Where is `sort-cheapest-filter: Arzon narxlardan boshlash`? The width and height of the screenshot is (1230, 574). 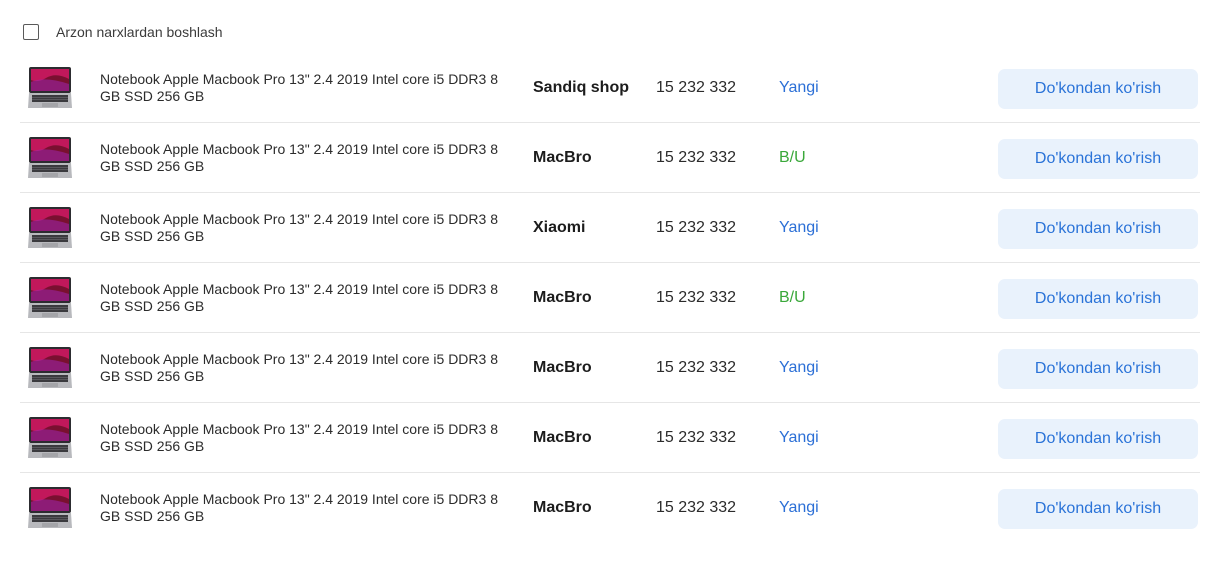 sort-cheapest-filter: Arzon narxlardan boshlash is located at coordinates (123, 32).